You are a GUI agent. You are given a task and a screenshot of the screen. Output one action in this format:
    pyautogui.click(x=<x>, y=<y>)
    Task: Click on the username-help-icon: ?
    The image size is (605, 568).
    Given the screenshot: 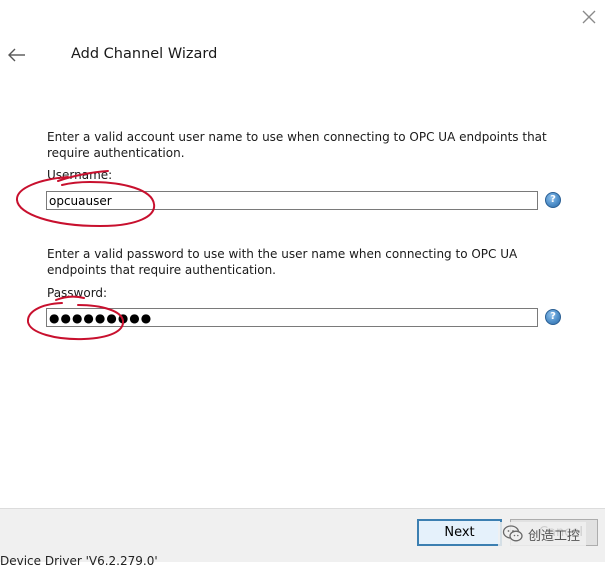 What is the action you would take?
    pyautogui.click(x=553, y=200)
    